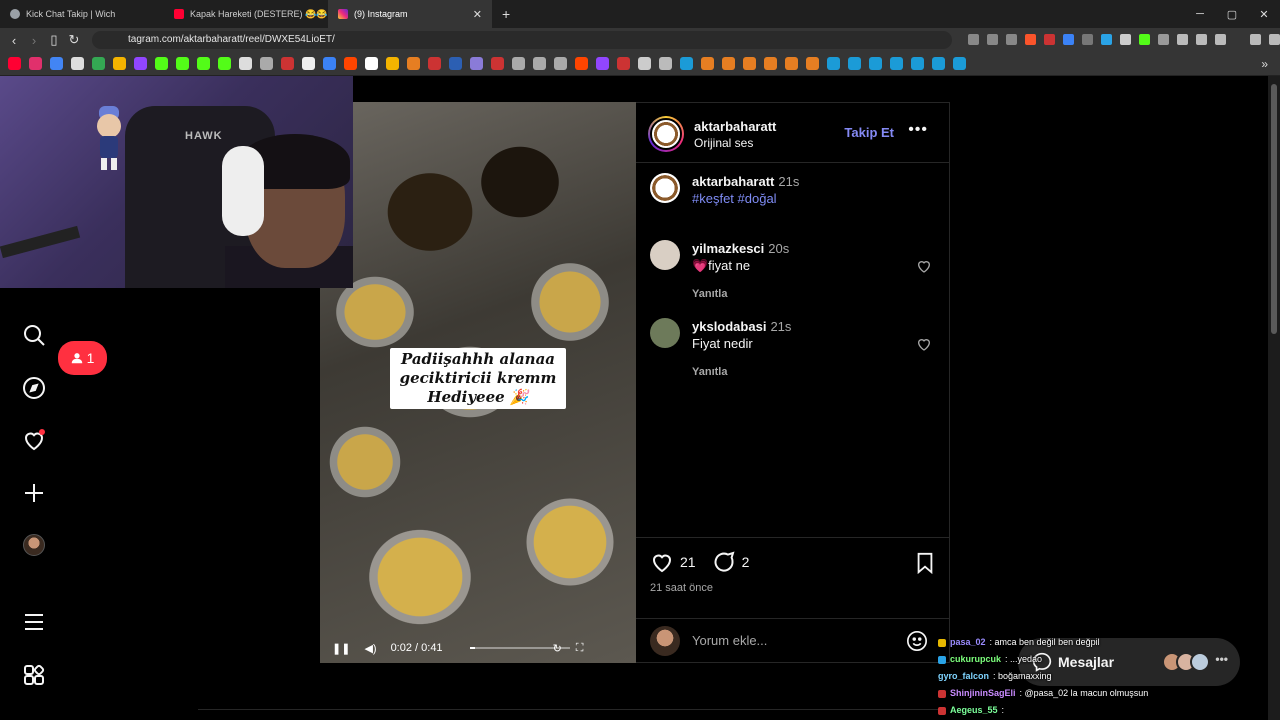 The width and height of the screenshot is (1280, 720). I want to click on cast-icon, so click(973, 39).